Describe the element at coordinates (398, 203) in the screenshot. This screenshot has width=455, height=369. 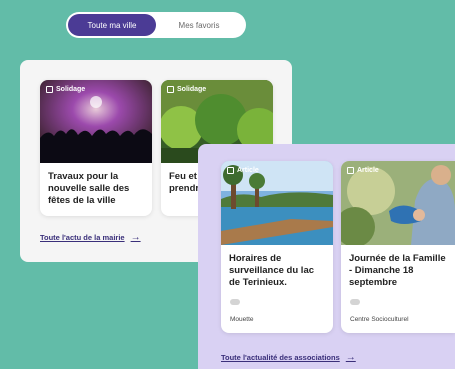
I see `family-image: Article` at that location.